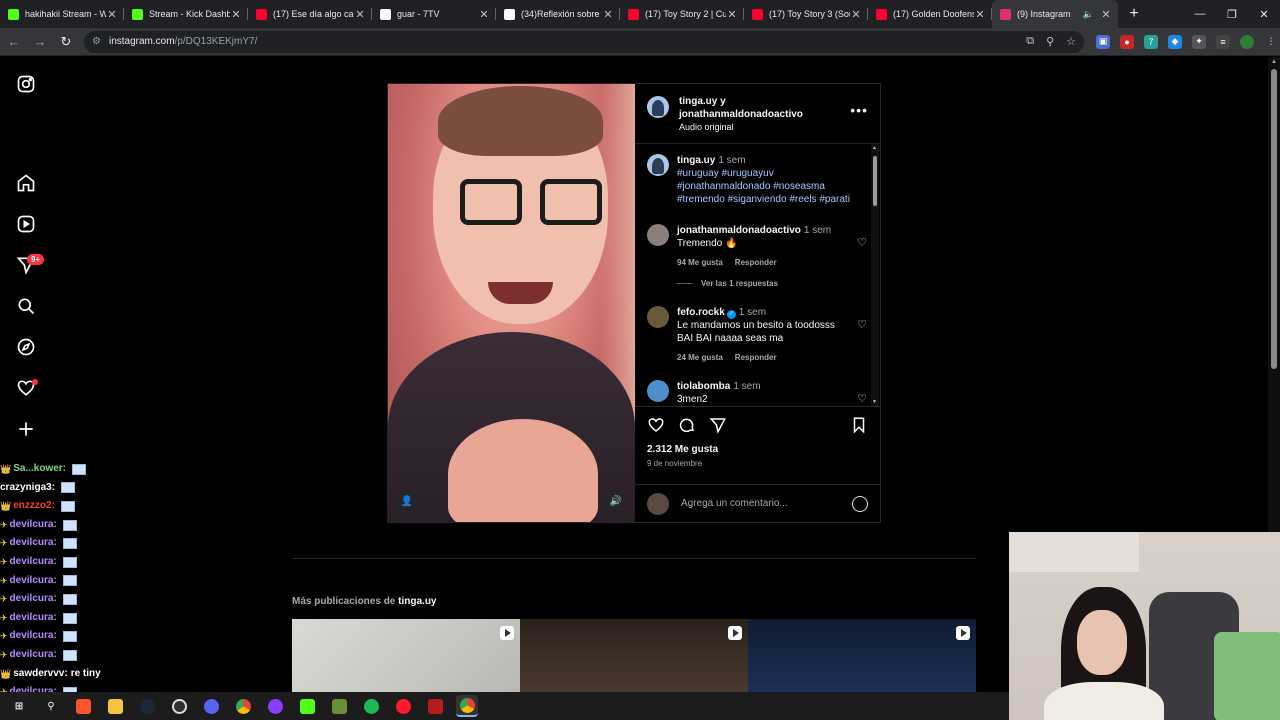 The height and width of the screenshot is (720, 1280). What do you see at coordinates (1223, 41) in the screenshot?
I see `reading-list-icon: ≡` at bounding box center [1223, 41].